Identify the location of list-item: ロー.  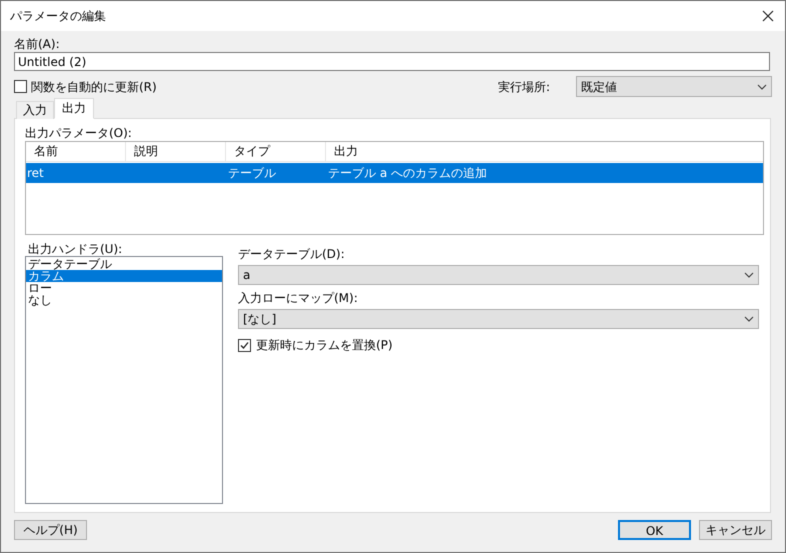
(124, 288).